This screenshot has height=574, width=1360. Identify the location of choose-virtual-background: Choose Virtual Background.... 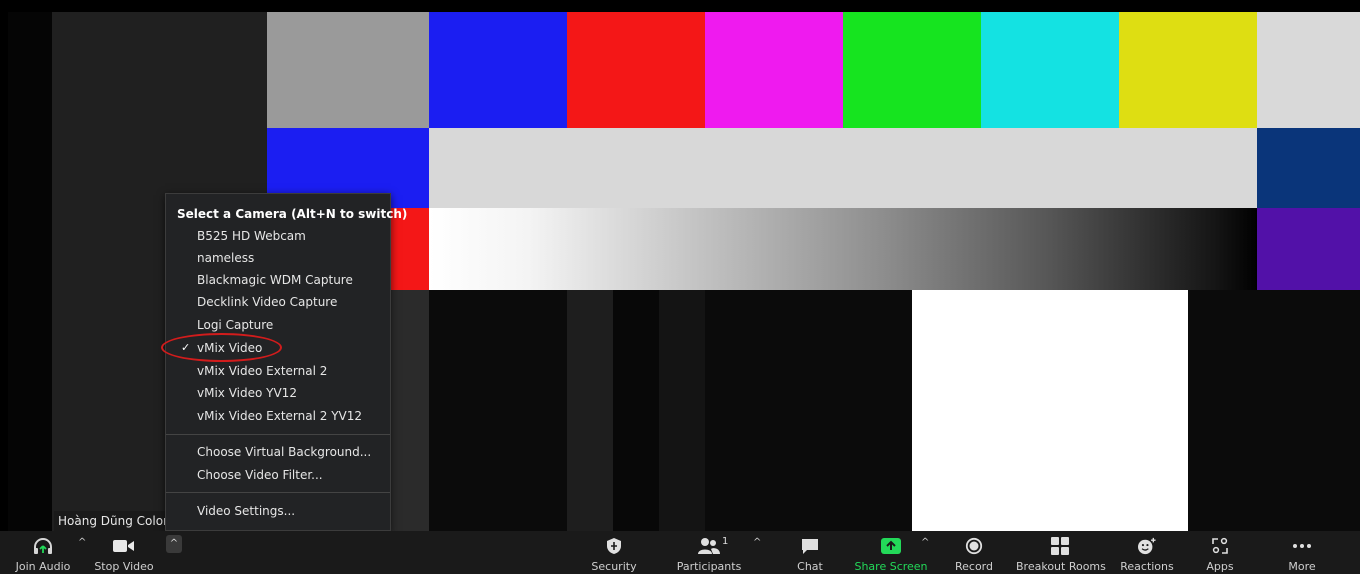
(278, 452).